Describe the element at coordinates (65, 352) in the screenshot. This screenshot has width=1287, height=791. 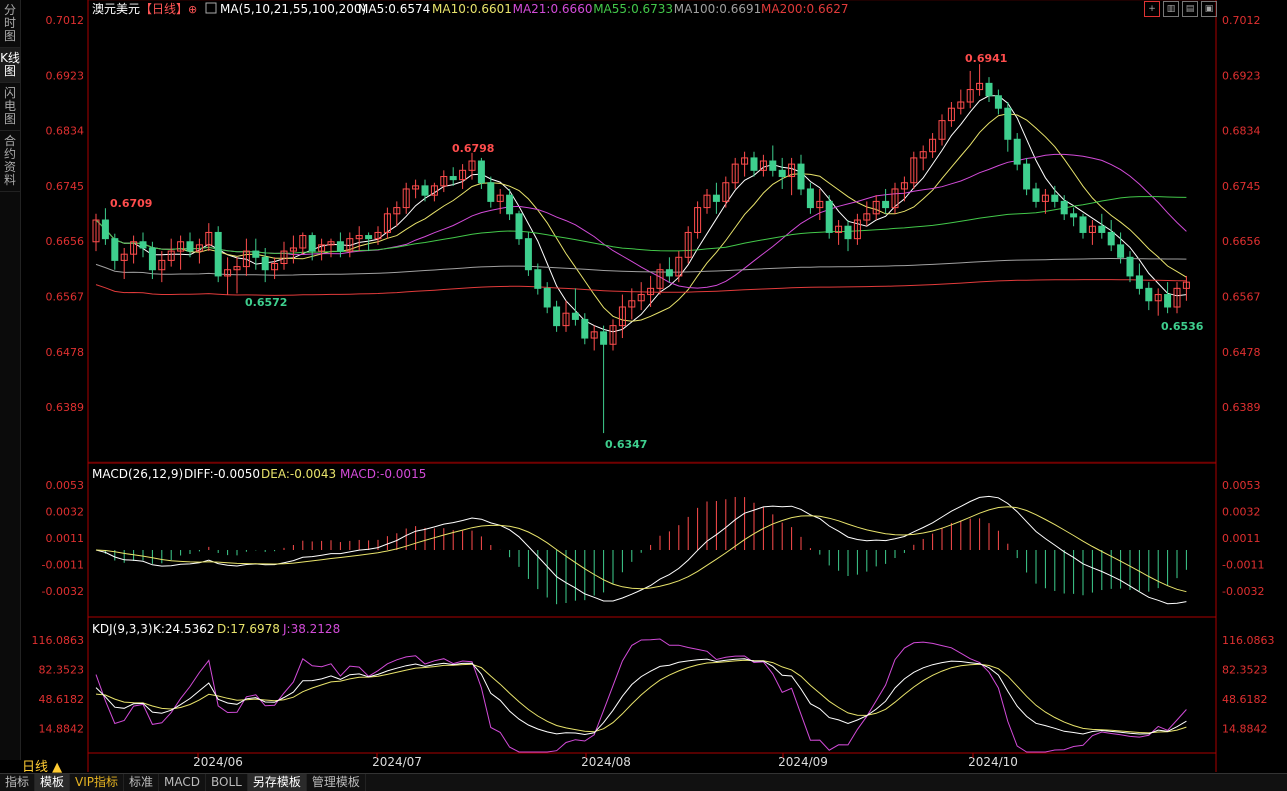
I see `price-axis-label-left: 0.6478` at that location.